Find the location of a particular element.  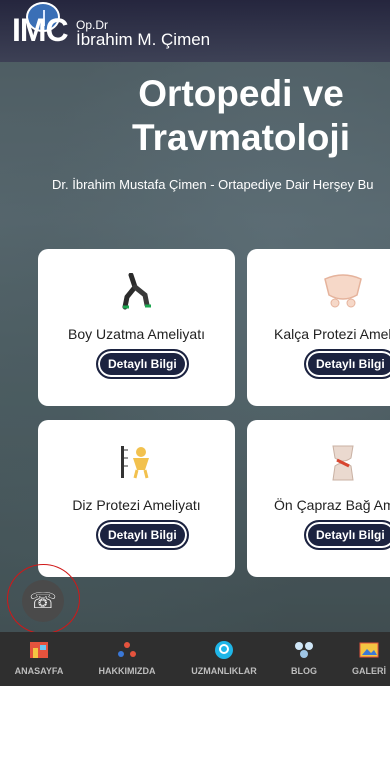

nav-label: ANASAYFA is located at coordinates (39, 671).